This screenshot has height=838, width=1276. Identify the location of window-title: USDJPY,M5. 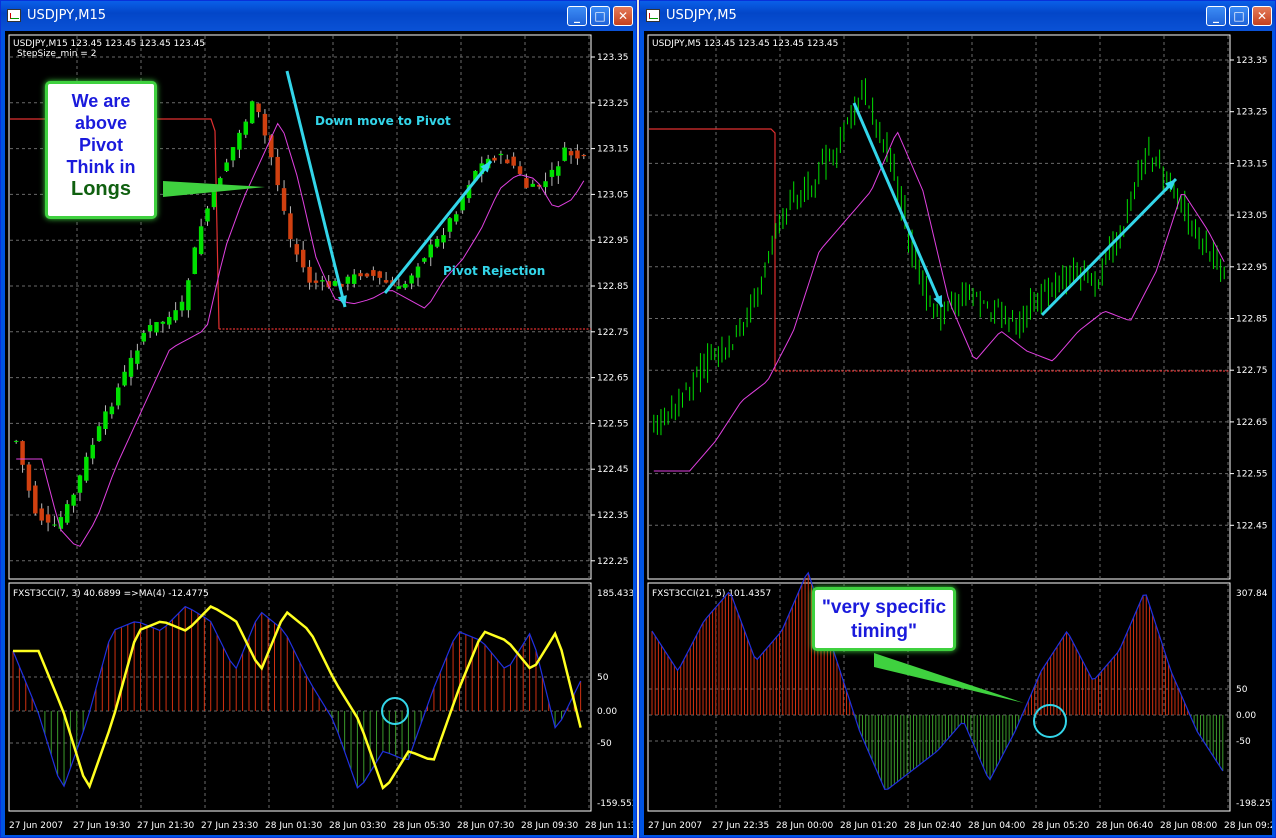
(701, 15).